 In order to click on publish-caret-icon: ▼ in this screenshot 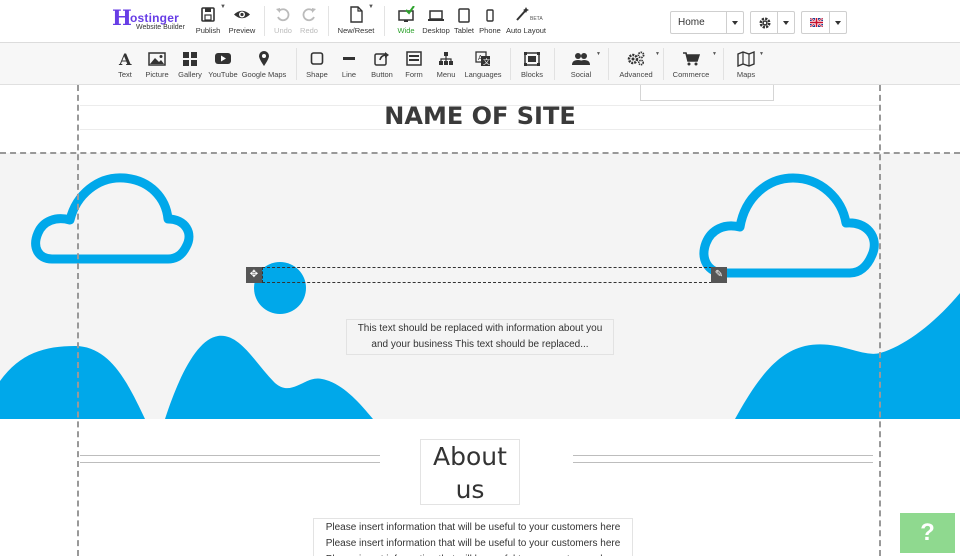, I will do `click(223, 7)`.